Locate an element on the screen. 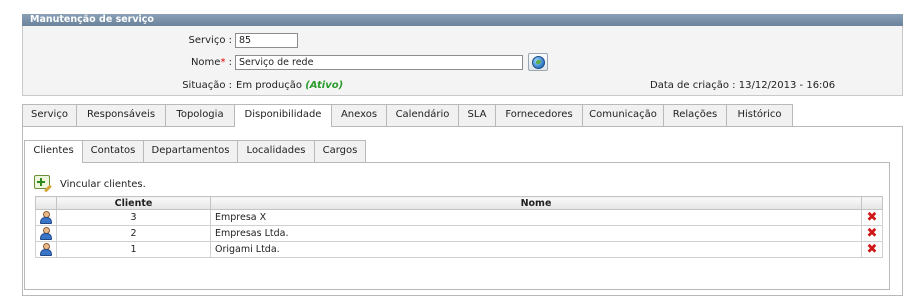 Image resolution: width=907 pixels, height=308 pixels. tab-historico: Histórico is located at coordinates (759, 115).